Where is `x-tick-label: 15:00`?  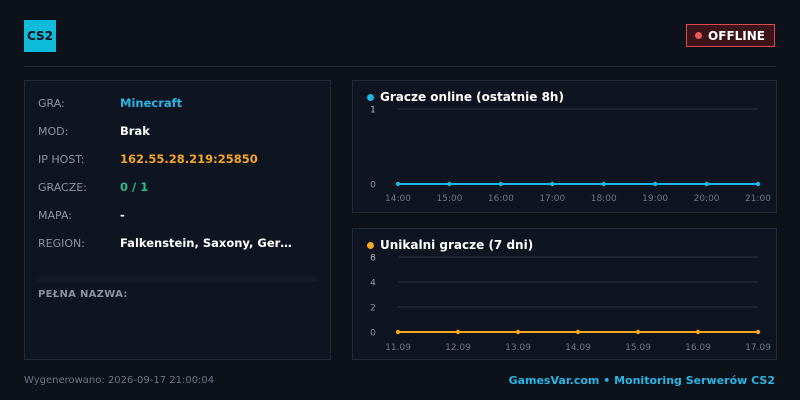
x-tick-label: 15:00 is located at coordinates (449, 199).